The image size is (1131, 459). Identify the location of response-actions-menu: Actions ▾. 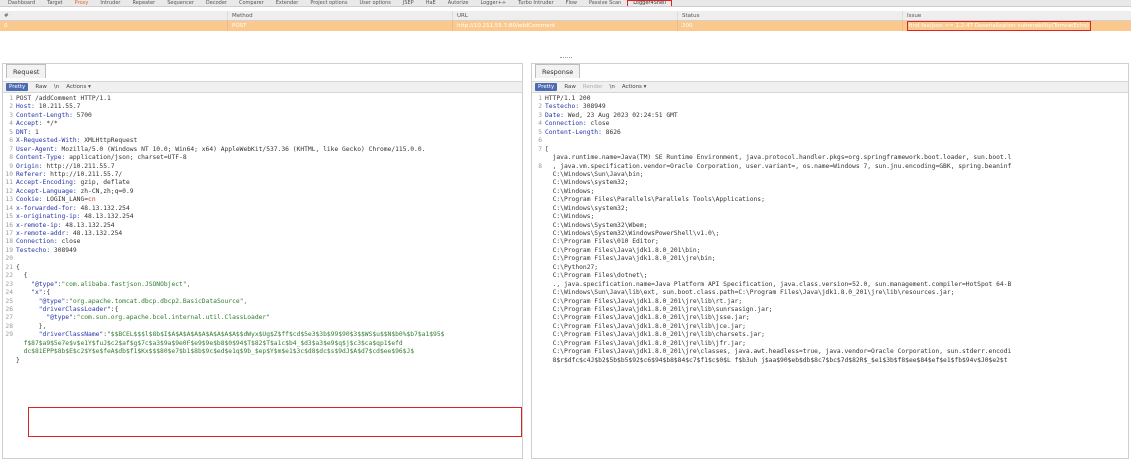
(634, 87).